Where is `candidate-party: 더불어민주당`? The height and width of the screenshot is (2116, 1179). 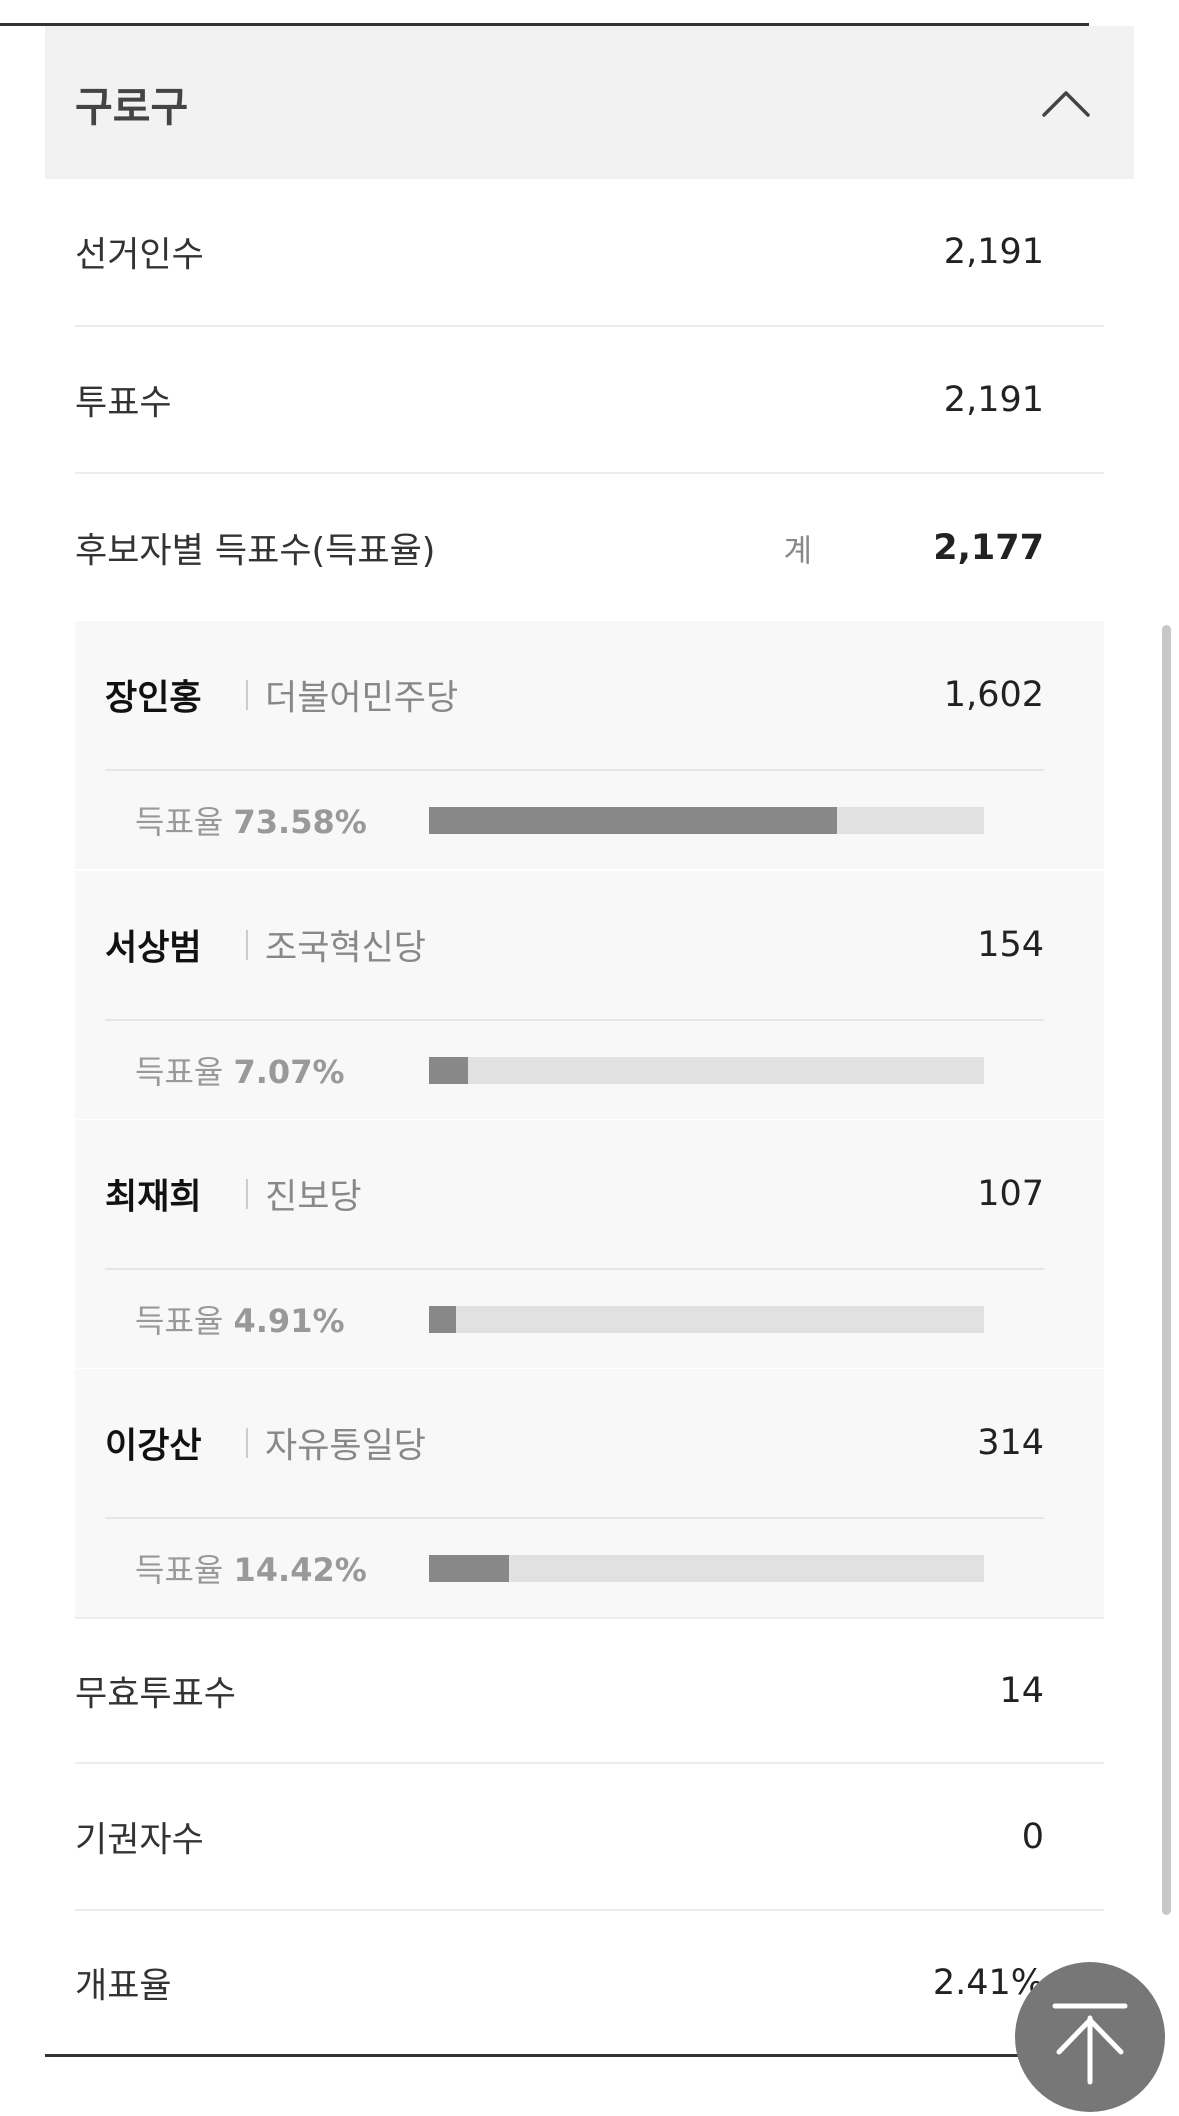 candidate-party: 더불어민주당 is located at coordinates (362, 698).